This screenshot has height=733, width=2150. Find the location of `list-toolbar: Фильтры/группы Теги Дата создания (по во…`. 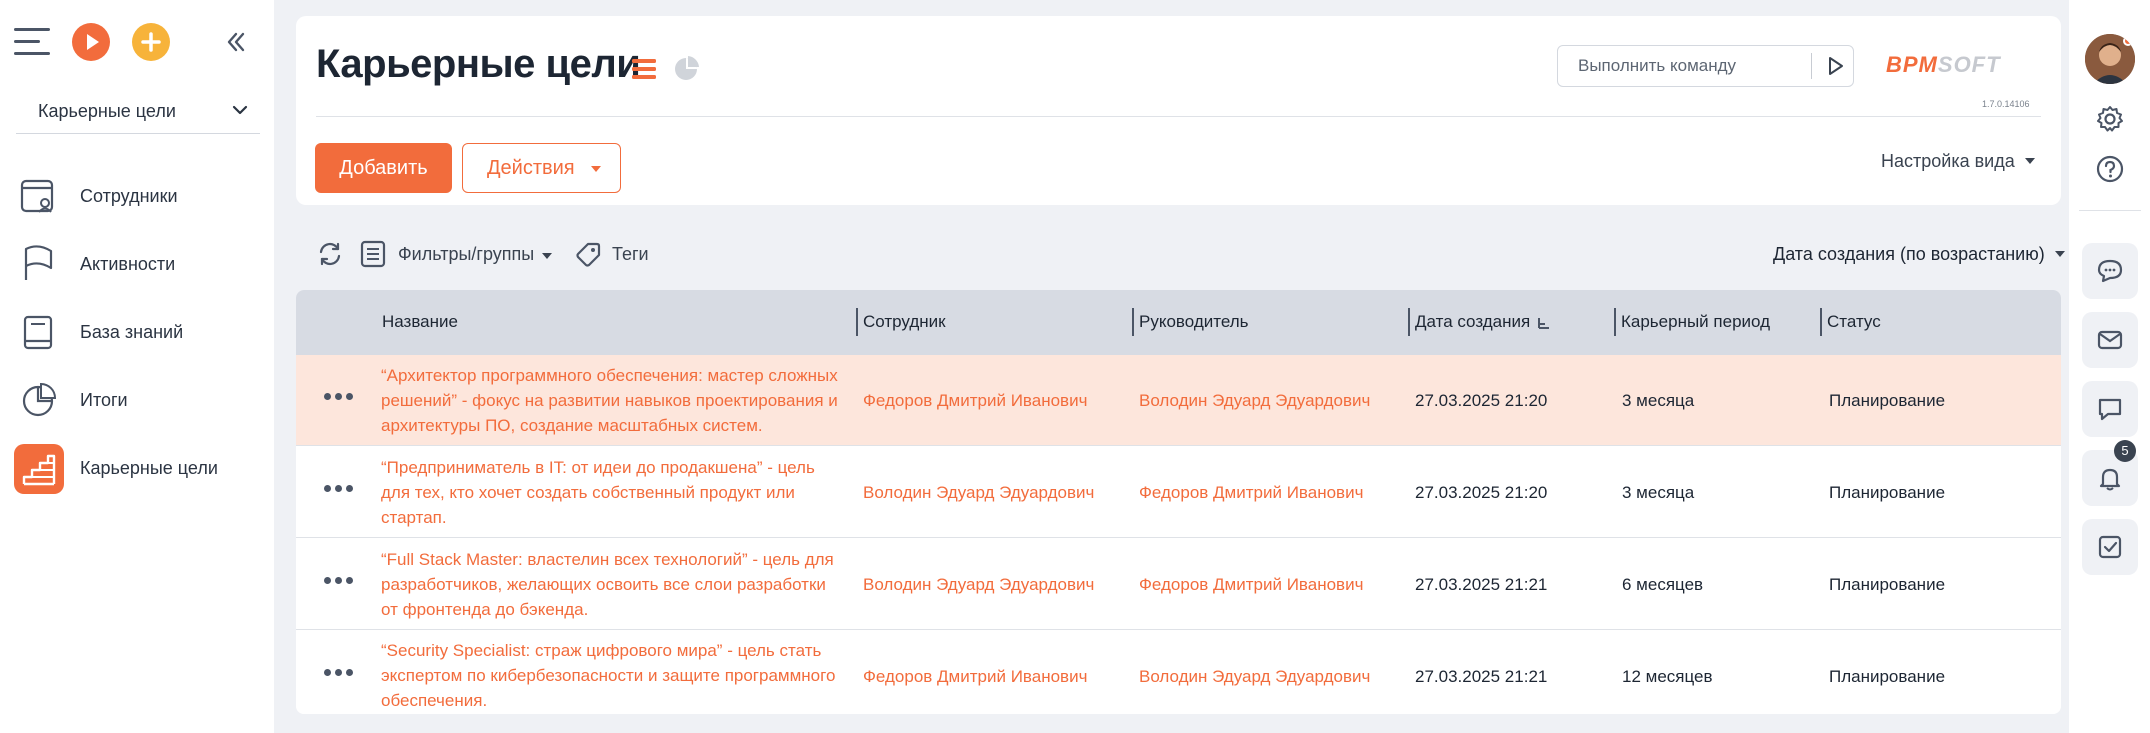

list-toolbar: Фильтры/группы Теги Дата создания (по во… is located at coordinates (1180, 254).